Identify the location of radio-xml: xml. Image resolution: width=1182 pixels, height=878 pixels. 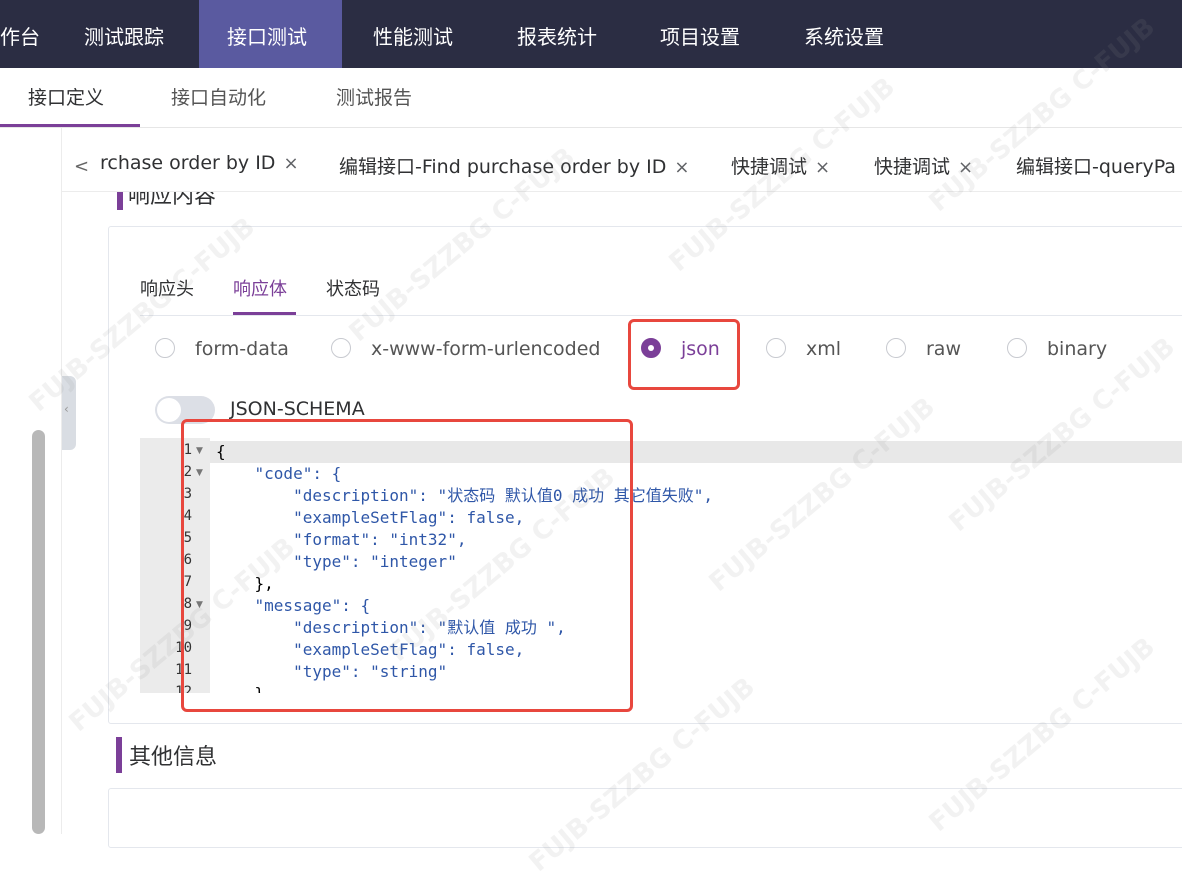
(804, 350).